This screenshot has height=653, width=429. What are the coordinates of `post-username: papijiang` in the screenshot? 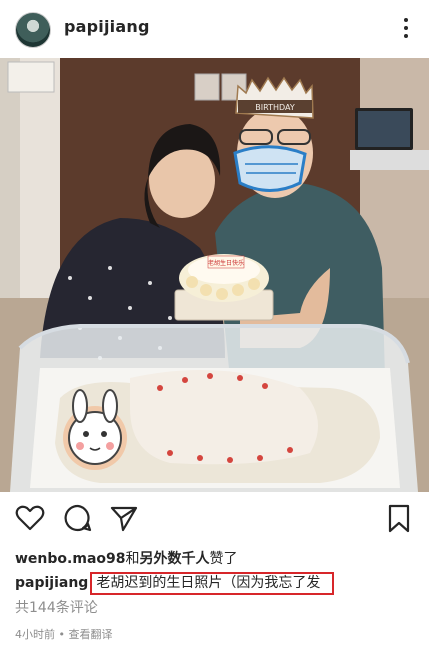 It's located at (107, 26).